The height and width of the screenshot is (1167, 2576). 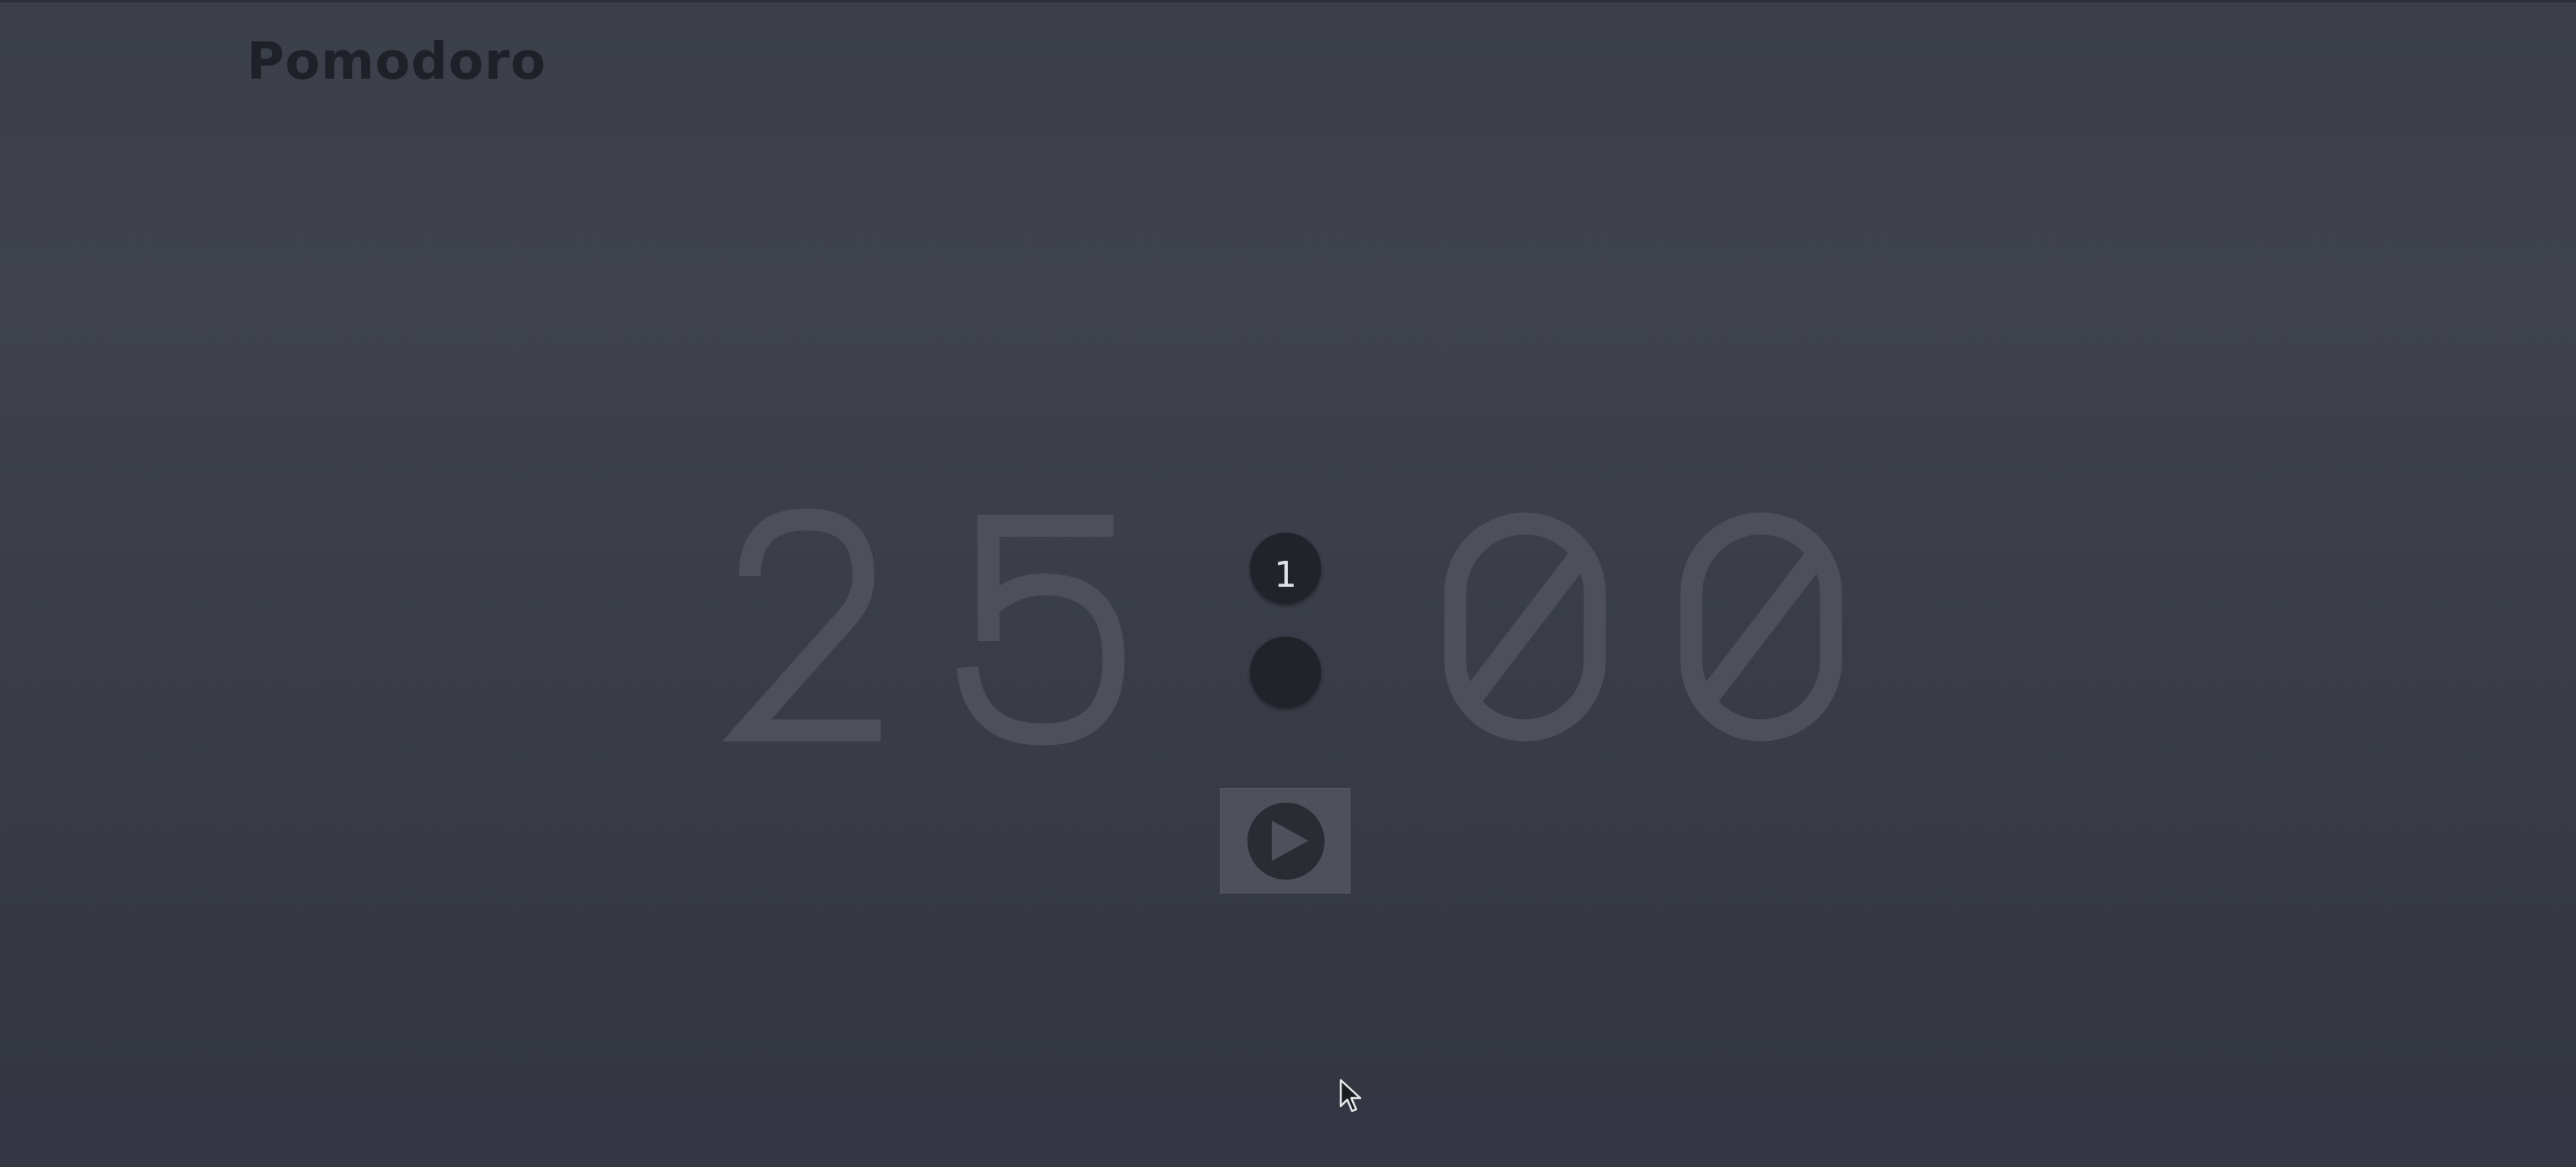 I want to click on session-count-dot: 1, so click(x=1285, y=568).